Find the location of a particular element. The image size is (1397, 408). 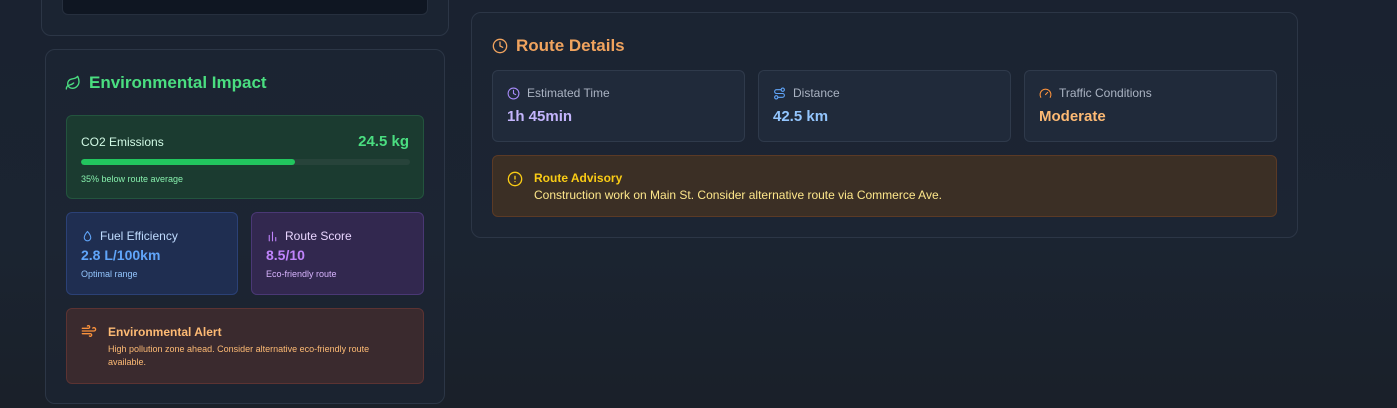

estimated-time-header: Estimated Time is located at coordinates (558, 93).